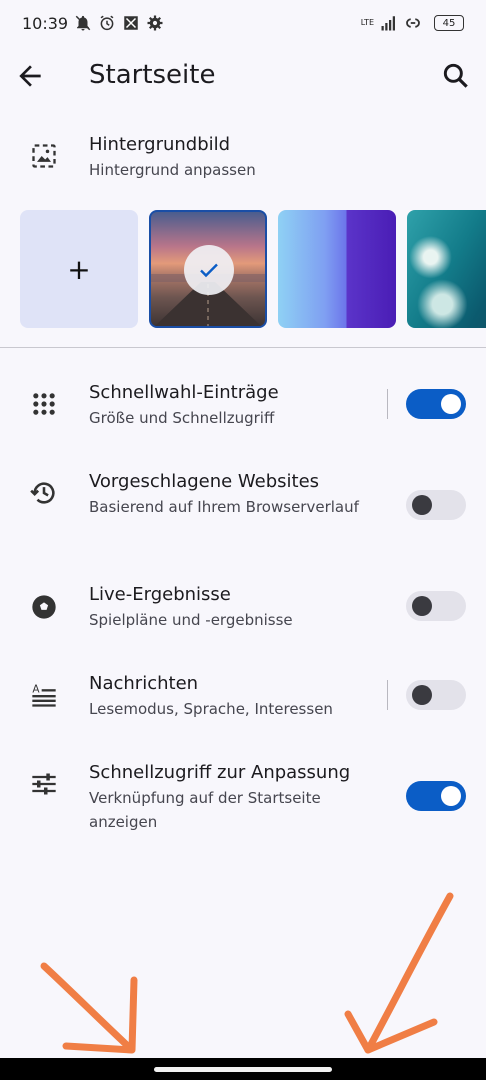 This screenshot has height=1080, width=486. I want to click on setting-title: Schnellwahl-Einträge, so click(184, 392).